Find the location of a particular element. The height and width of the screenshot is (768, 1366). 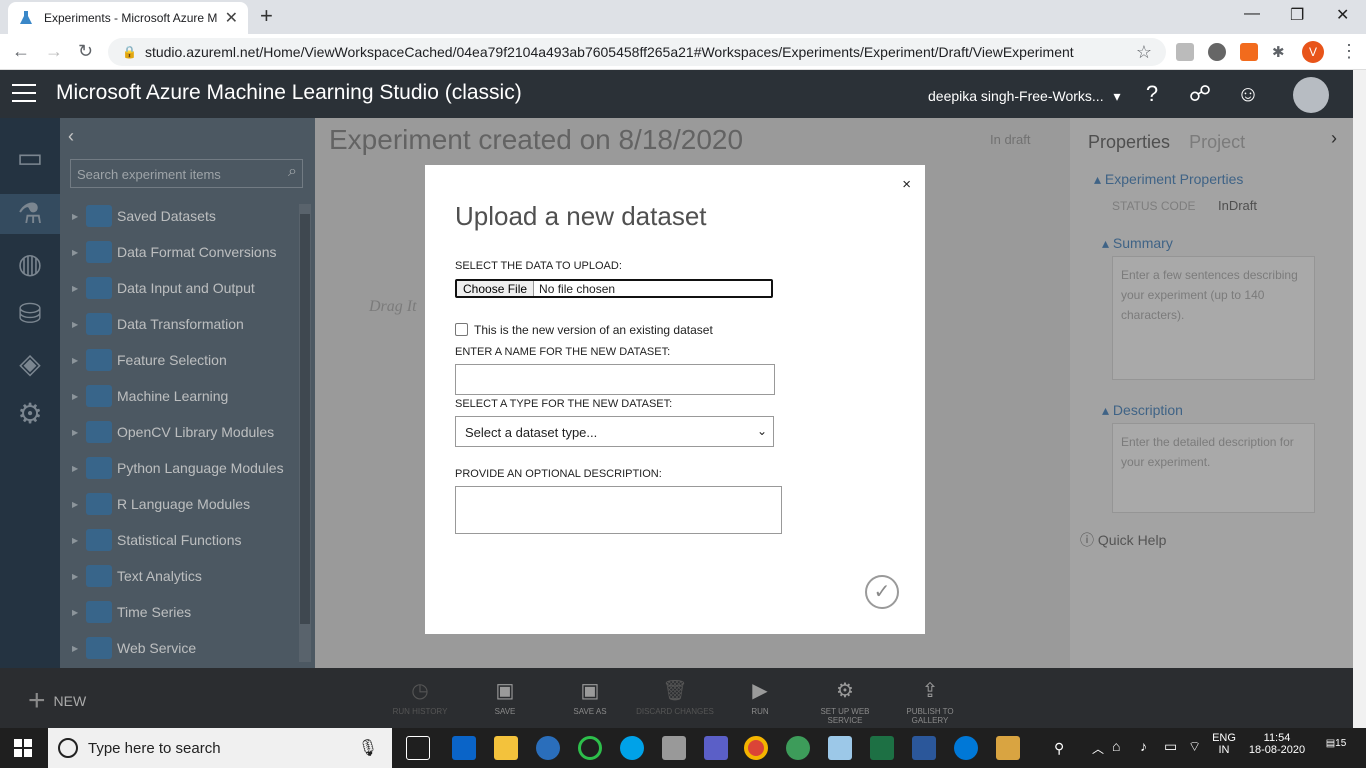

dataset-name-input is located at coordinates (615, 379).